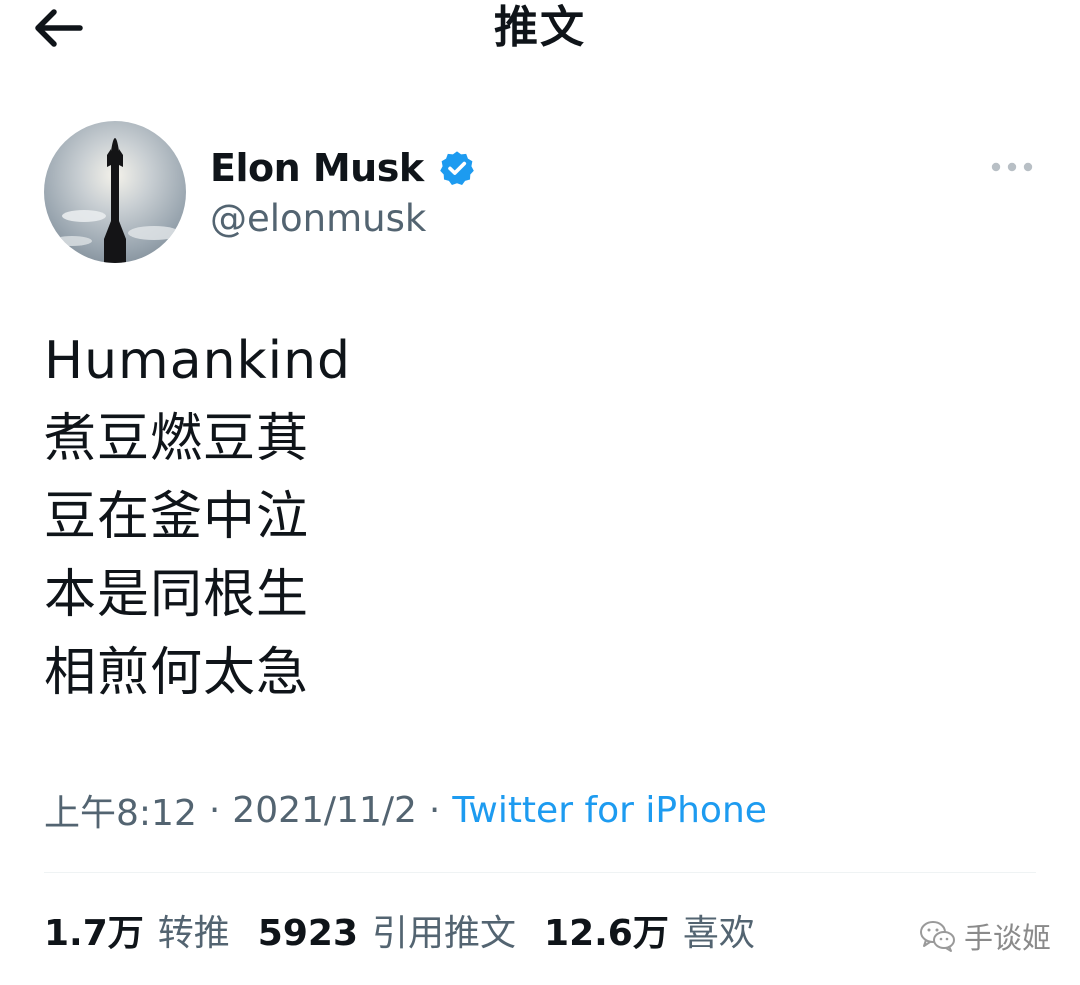 The width and height of the screenshot is (1080, 985). What do you see at coordinates (177, 673) in the screenshot?
I see `tweet-line: 相煎何太急` at bounding box center [177, 673].